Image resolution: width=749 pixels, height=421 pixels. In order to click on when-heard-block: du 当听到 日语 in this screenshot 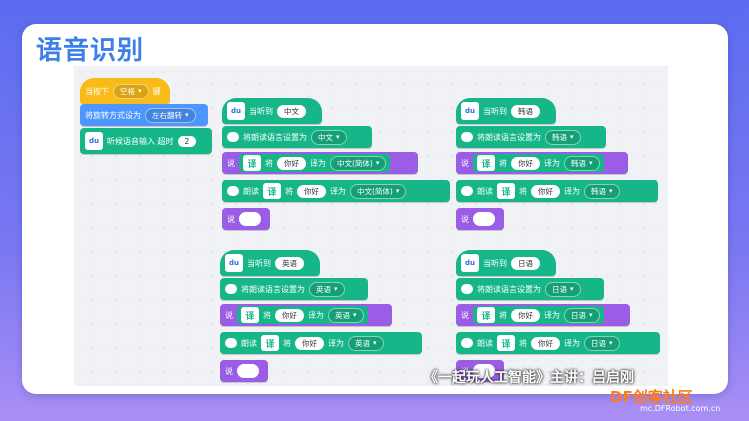, I will do `click(506, 263)`.